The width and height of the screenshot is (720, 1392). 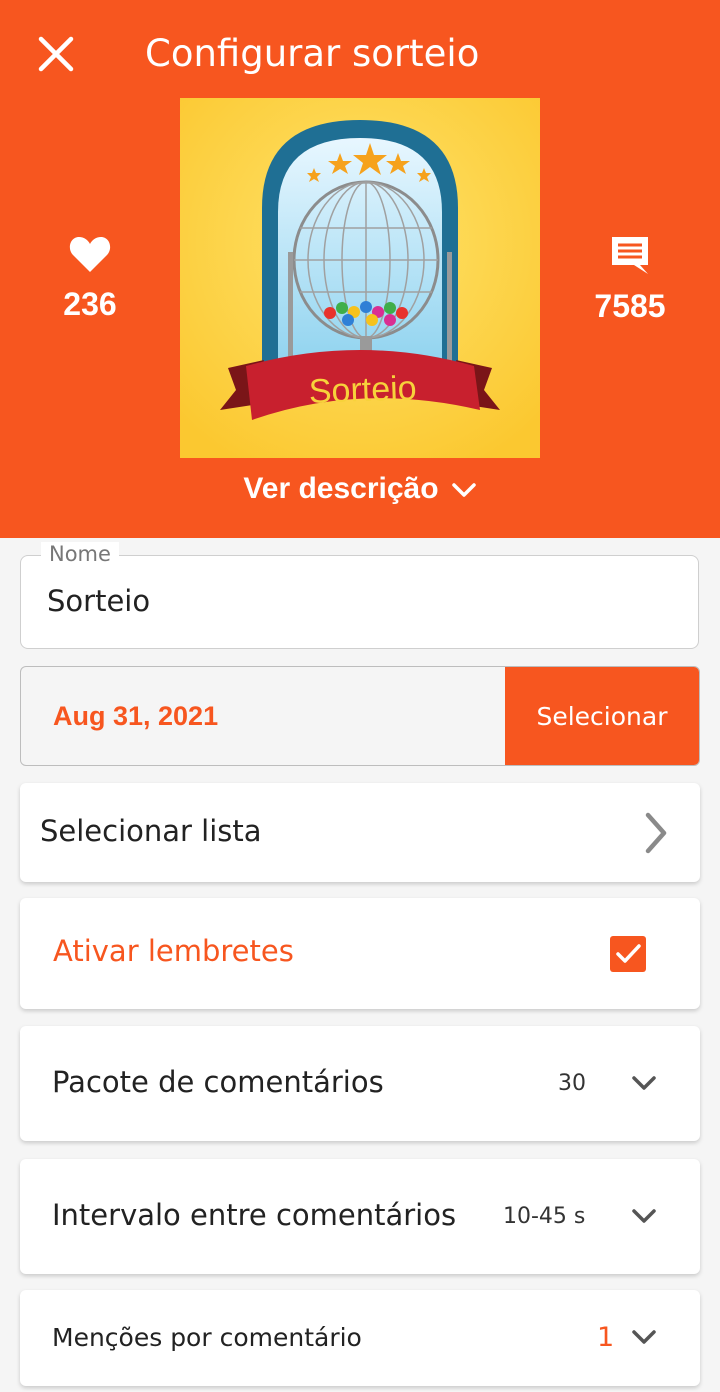 I want to click on comments-stat: 7585, so click(x=630, y=279).